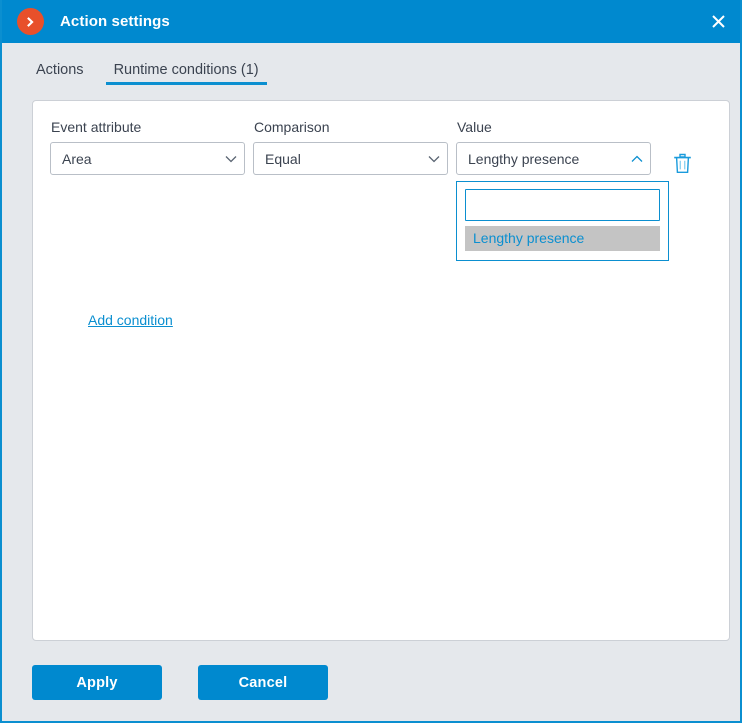 This screenshot has width=742, height=723. What do you see at coordinates (60, 70) in the screenshot?
I see `tab-actions-label: Actions` at bounding box center [60, 70].